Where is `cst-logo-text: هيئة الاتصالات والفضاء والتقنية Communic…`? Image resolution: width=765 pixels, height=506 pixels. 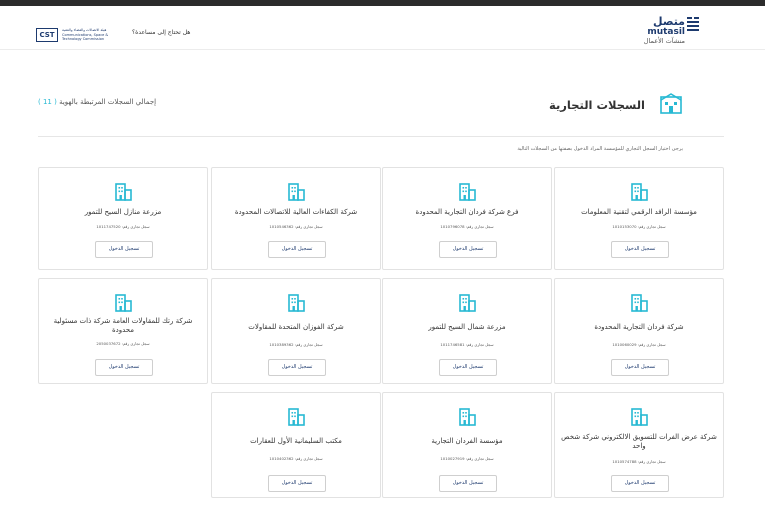 cst-logo-text: هيئة الاتصالات والفضاء والتقنية Communic… is located at coordinates (85, 34).